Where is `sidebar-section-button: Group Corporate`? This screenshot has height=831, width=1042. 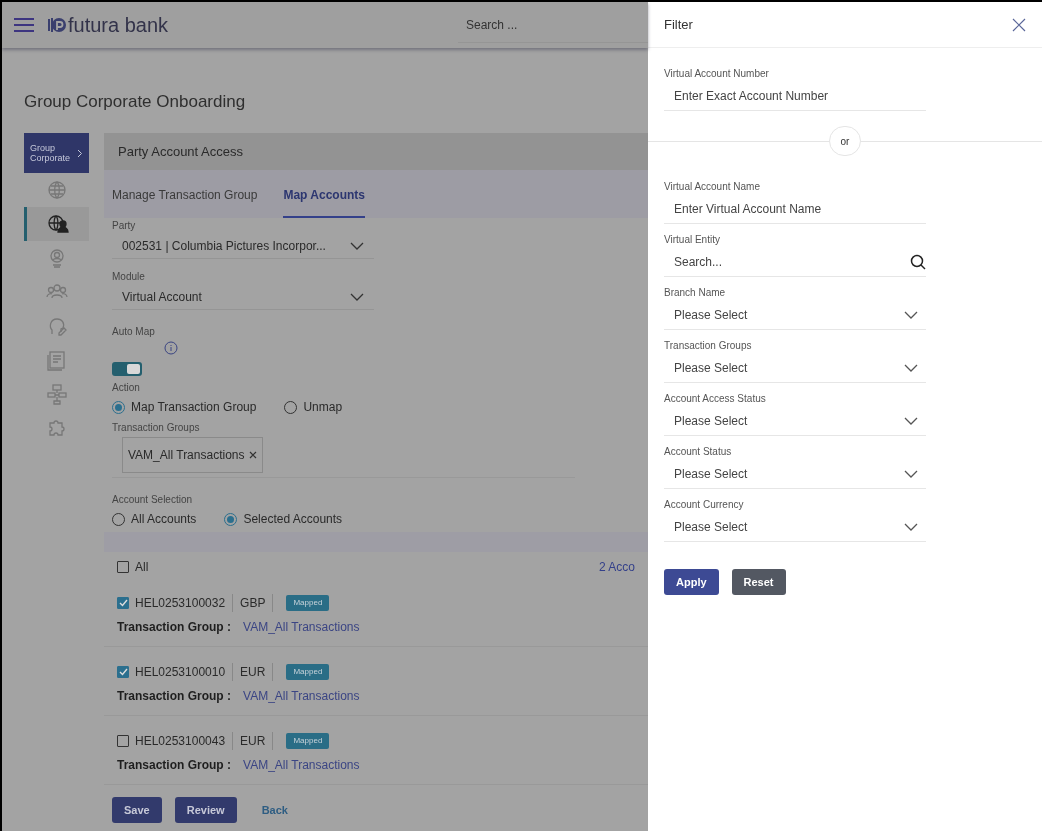 sidebar-section-button: Group Corporate is located at coordinates (56, 153).